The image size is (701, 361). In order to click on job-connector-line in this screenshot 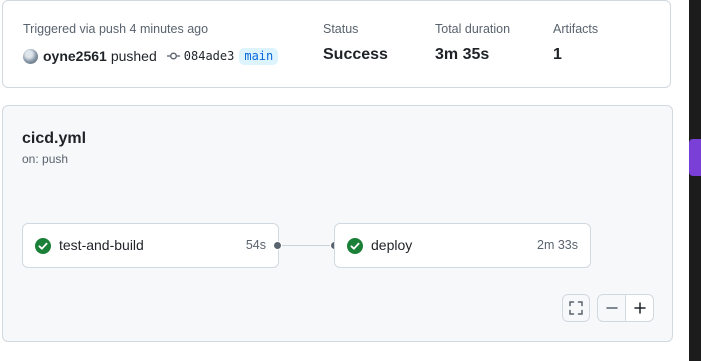, I will do `click(308, 245)`.